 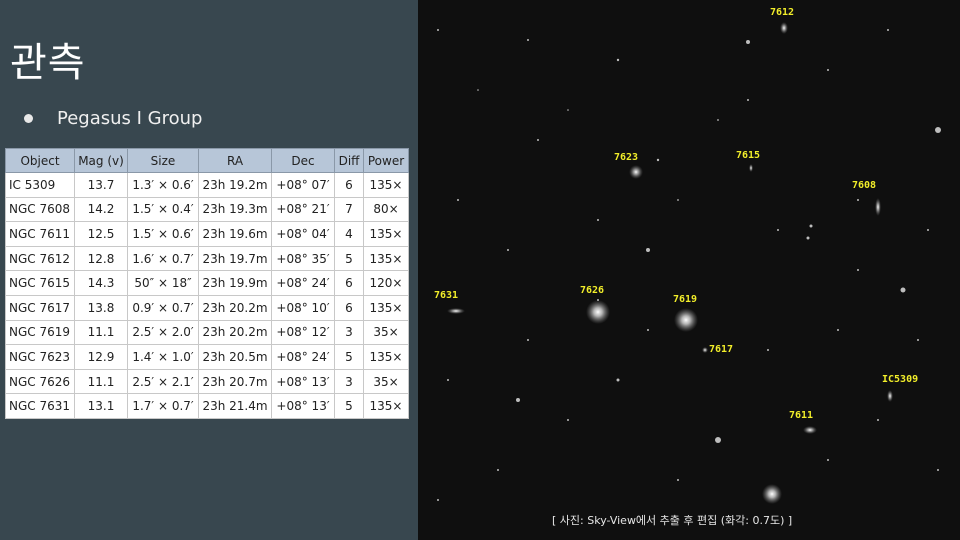 I want to click on label-7615: 7615, so click(x=748, y=155).